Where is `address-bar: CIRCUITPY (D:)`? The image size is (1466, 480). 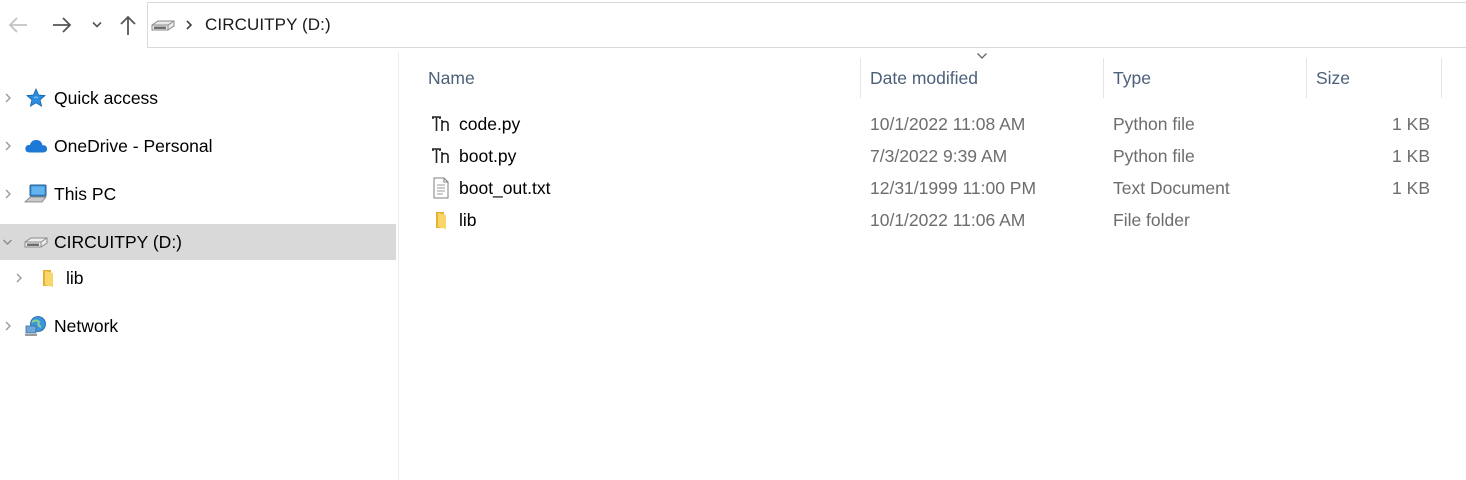
address-bar: CIRCUITPY (D:) is located at coordinates (806, 25).